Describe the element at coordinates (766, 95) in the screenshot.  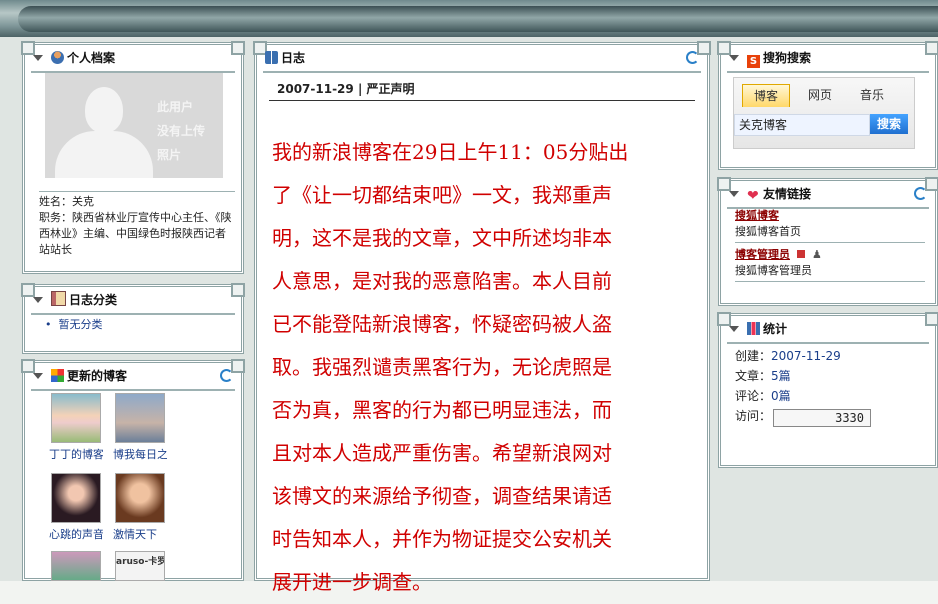
I see `search-tab-blog: 博客` at that location.